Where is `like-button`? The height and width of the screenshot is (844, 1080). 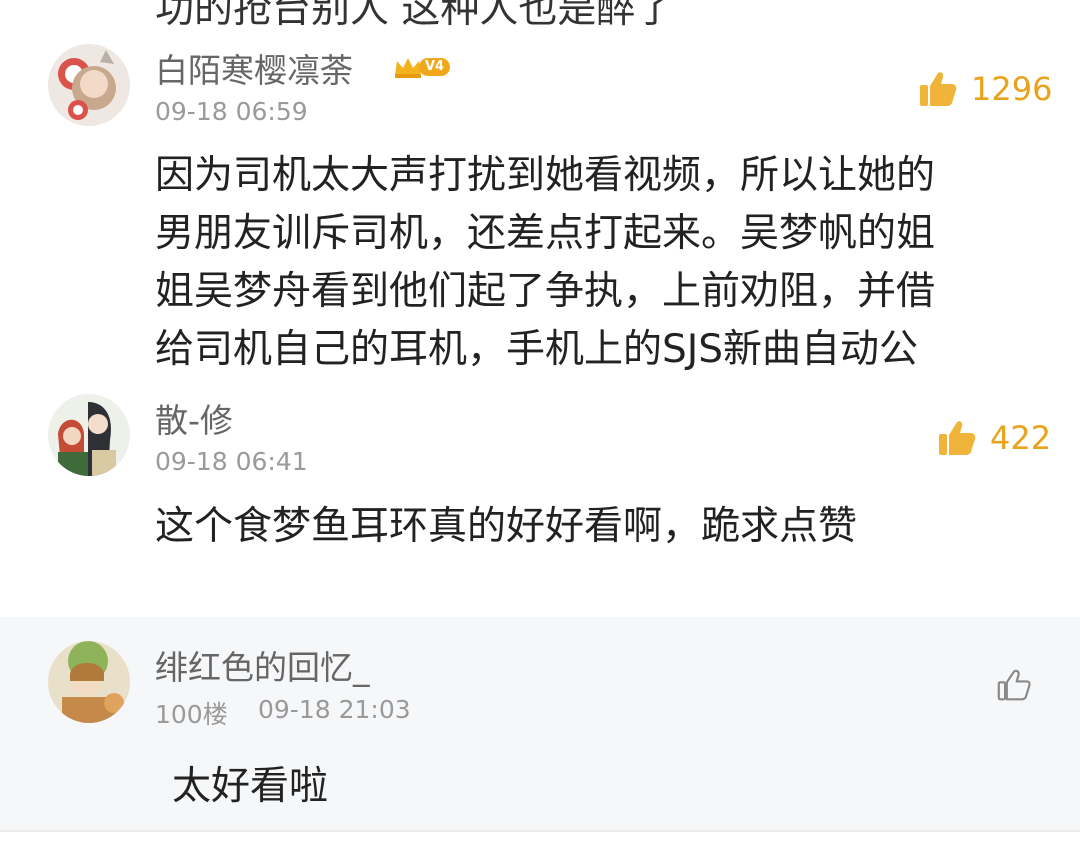 like-button is located at coordinates (1014, 685).